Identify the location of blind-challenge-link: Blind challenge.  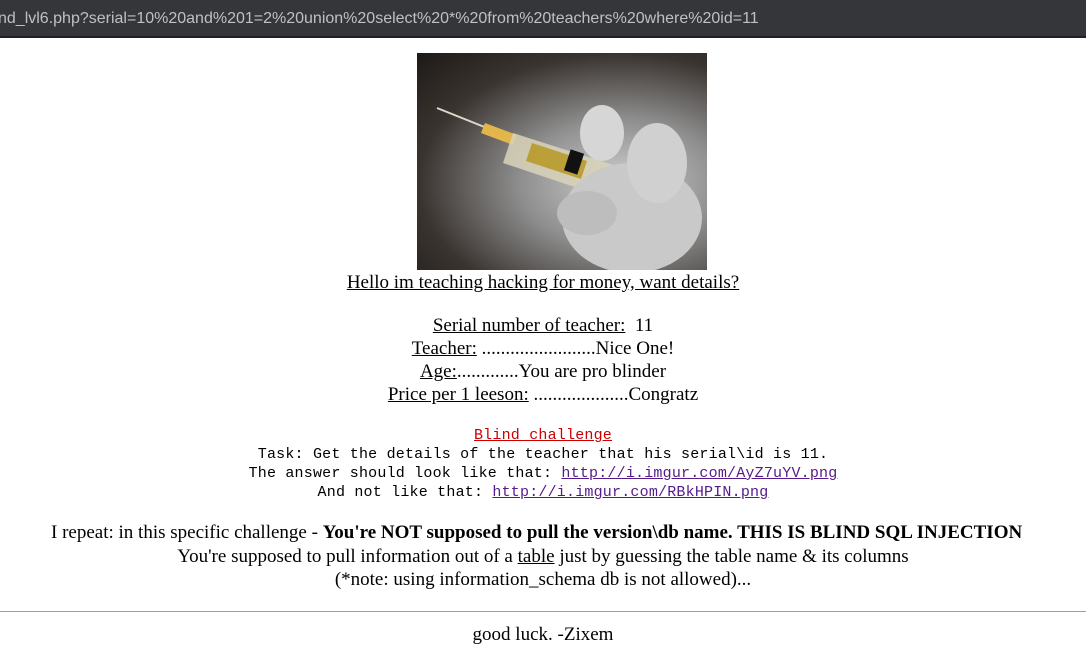
(543, 435).